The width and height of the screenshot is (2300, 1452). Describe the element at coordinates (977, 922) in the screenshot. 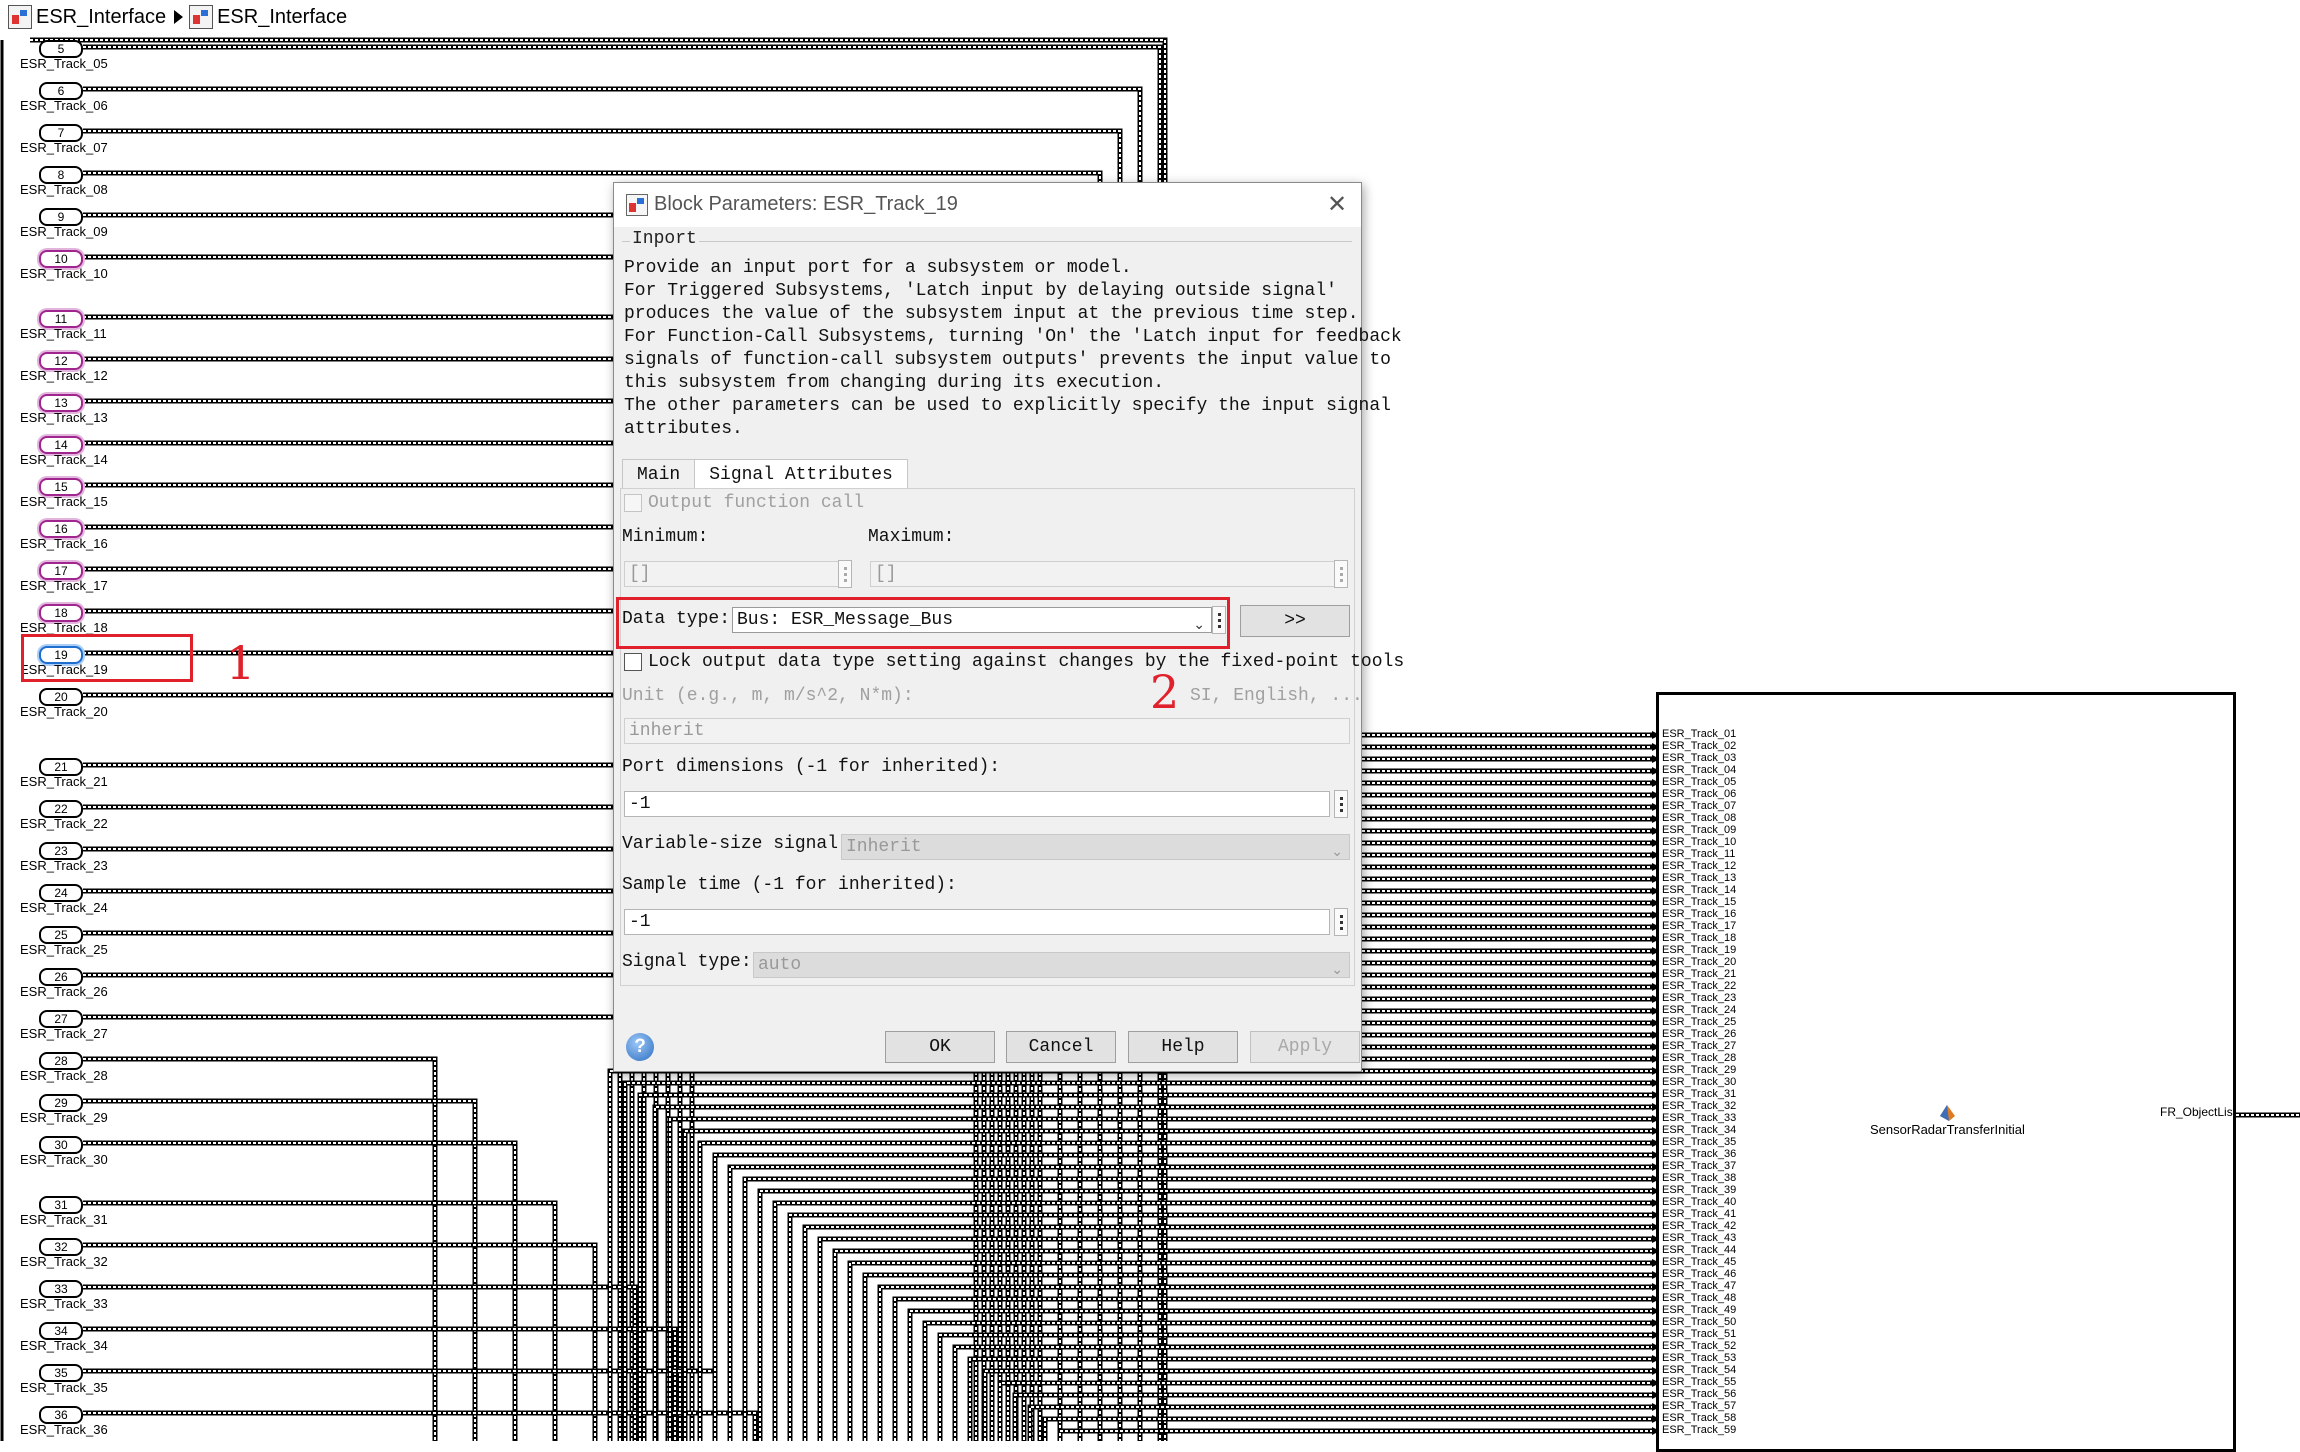

I see `sample-time-field: -1` at that location.